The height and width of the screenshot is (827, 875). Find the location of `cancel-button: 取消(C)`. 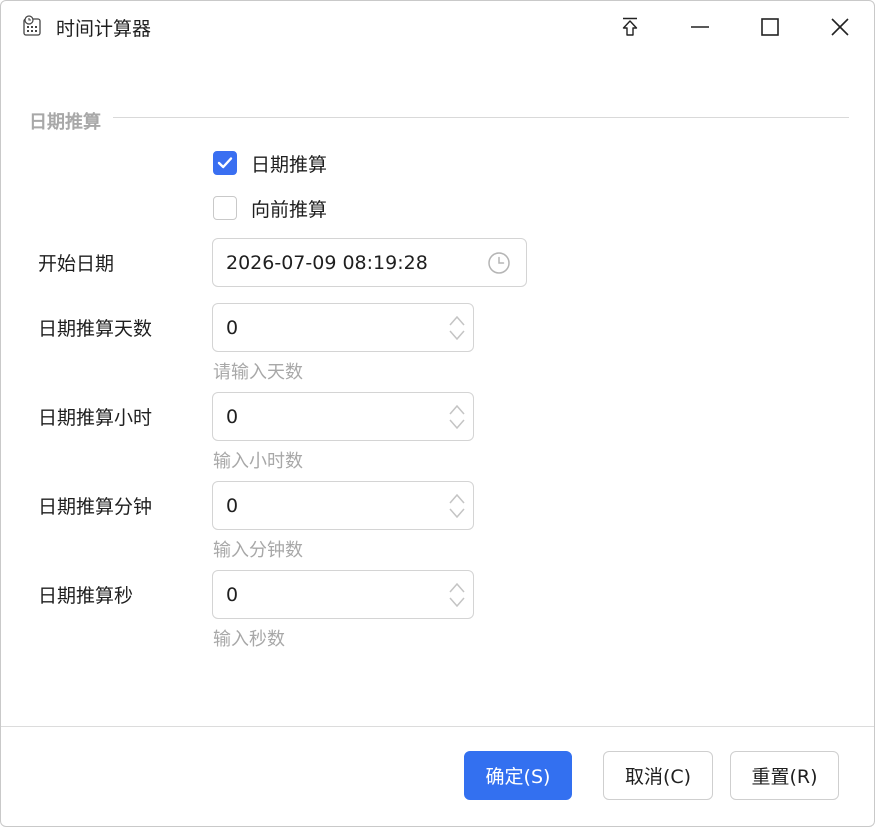

cancel-button: 取消(C) is located at coordinates (658, 775).